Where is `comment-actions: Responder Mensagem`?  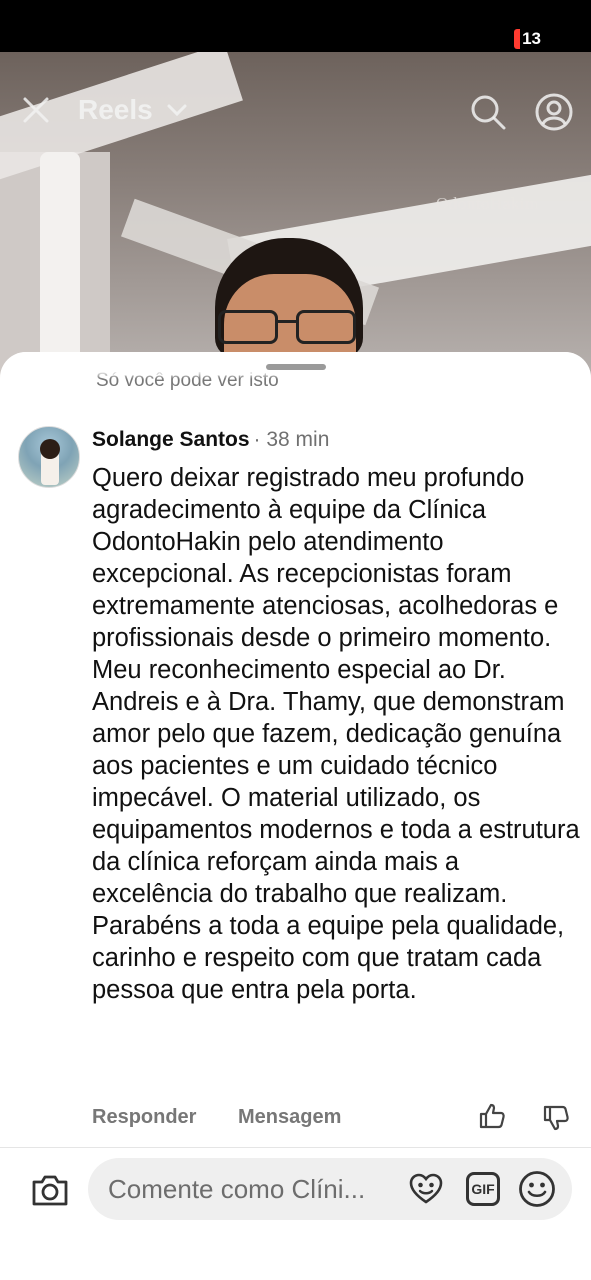 comment-actions: Responder Mensagem is located at coordinates (337, 1119).